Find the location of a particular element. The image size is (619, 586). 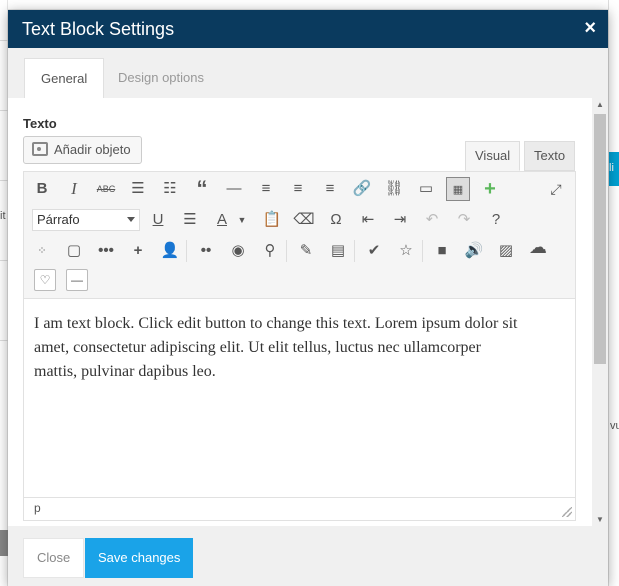

add-media-button: Añadir objeto is located at coordinates (82, 150).